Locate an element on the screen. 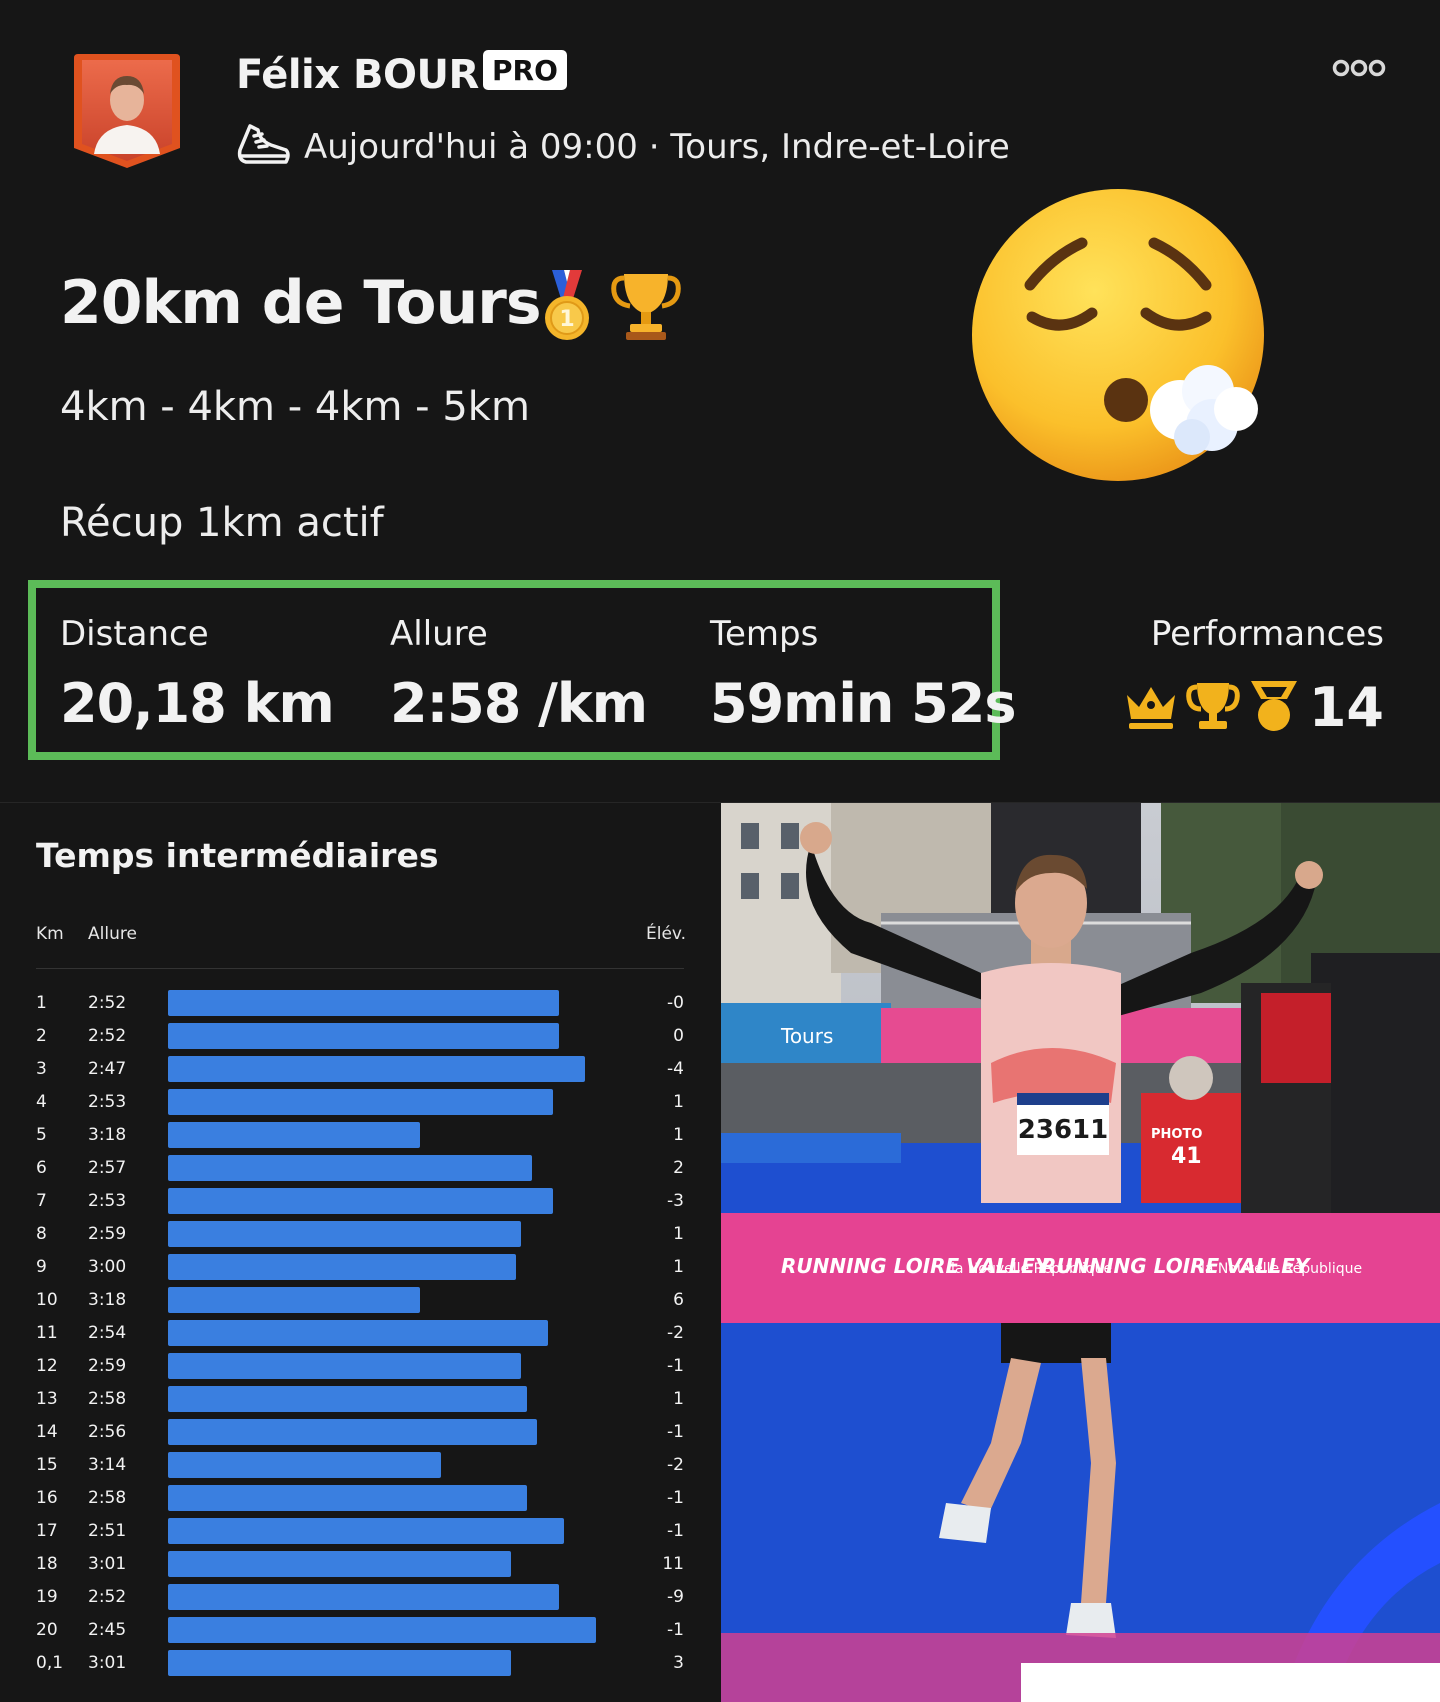 The width and height of the screenshot is (1440, 1702). medal-icon is located at coordinates (1274, 708).